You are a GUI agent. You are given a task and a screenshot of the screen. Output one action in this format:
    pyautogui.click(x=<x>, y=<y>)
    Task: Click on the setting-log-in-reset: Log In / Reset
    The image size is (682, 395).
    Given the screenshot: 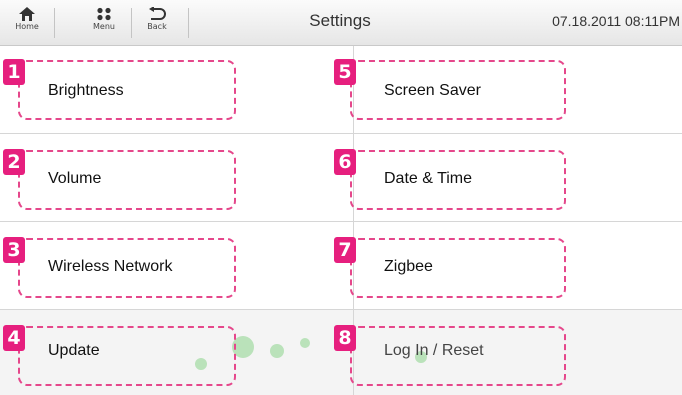 What is the action you would take?
    pyautogui.click(x=518, y=352)
    